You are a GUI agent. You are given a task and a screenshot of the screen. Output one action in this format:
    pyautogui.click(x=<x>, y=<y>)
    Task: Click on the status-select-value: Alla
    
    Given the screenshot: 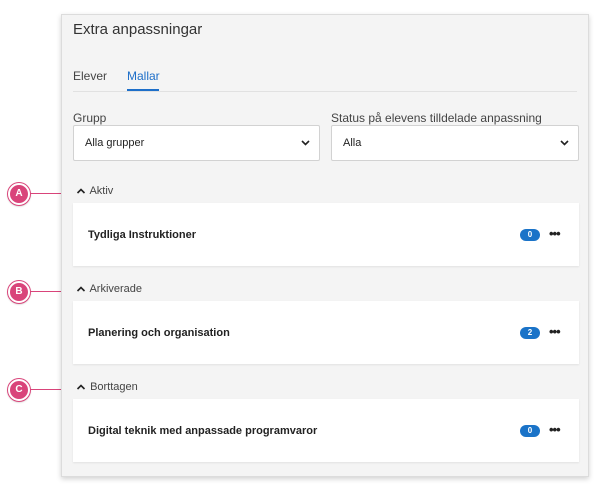 What is the action you would take?
    pyautogui.click(x=352, y=143)
    